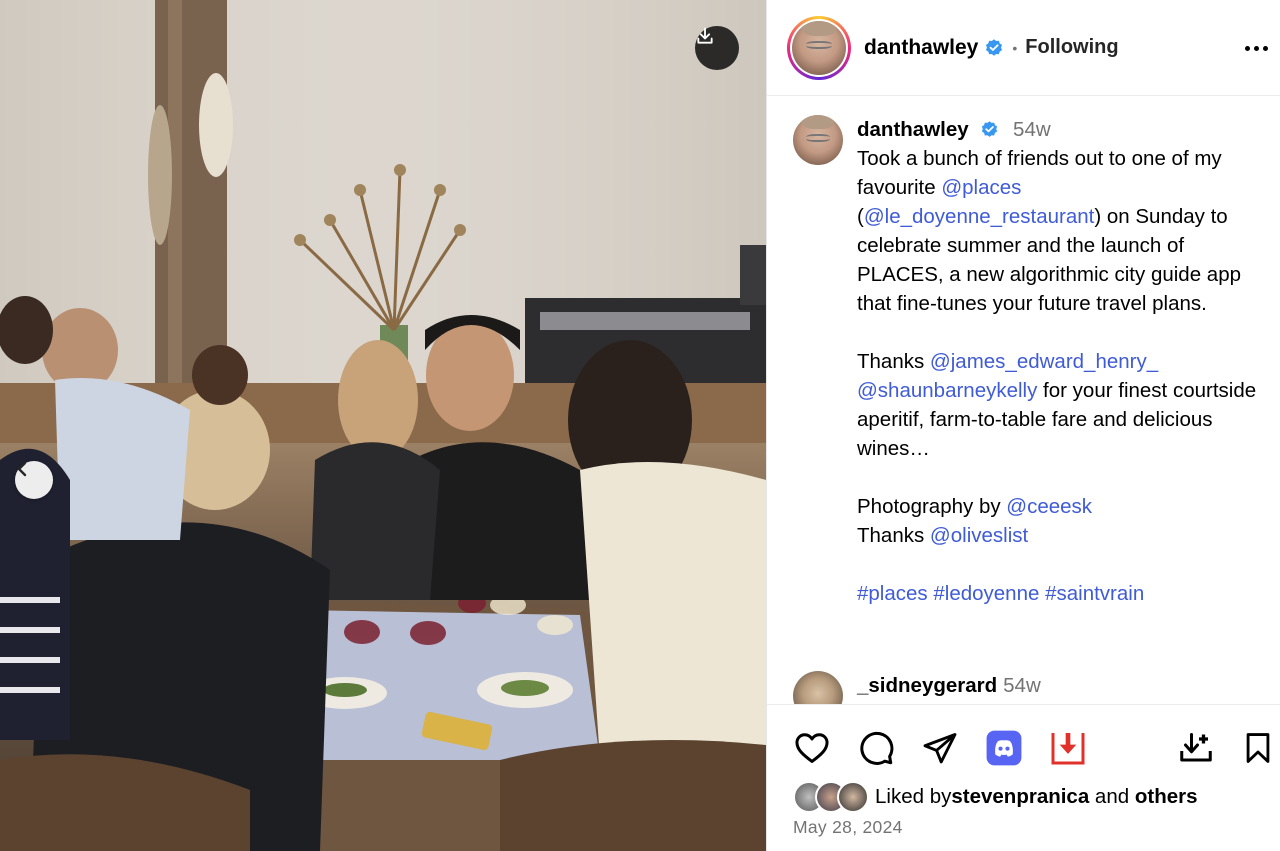  What do you see at coordinates (1094, 593) in the screenshot?
I see `hashtag-saintvrain: #saintvrain` at bounding box center [1094, 593].